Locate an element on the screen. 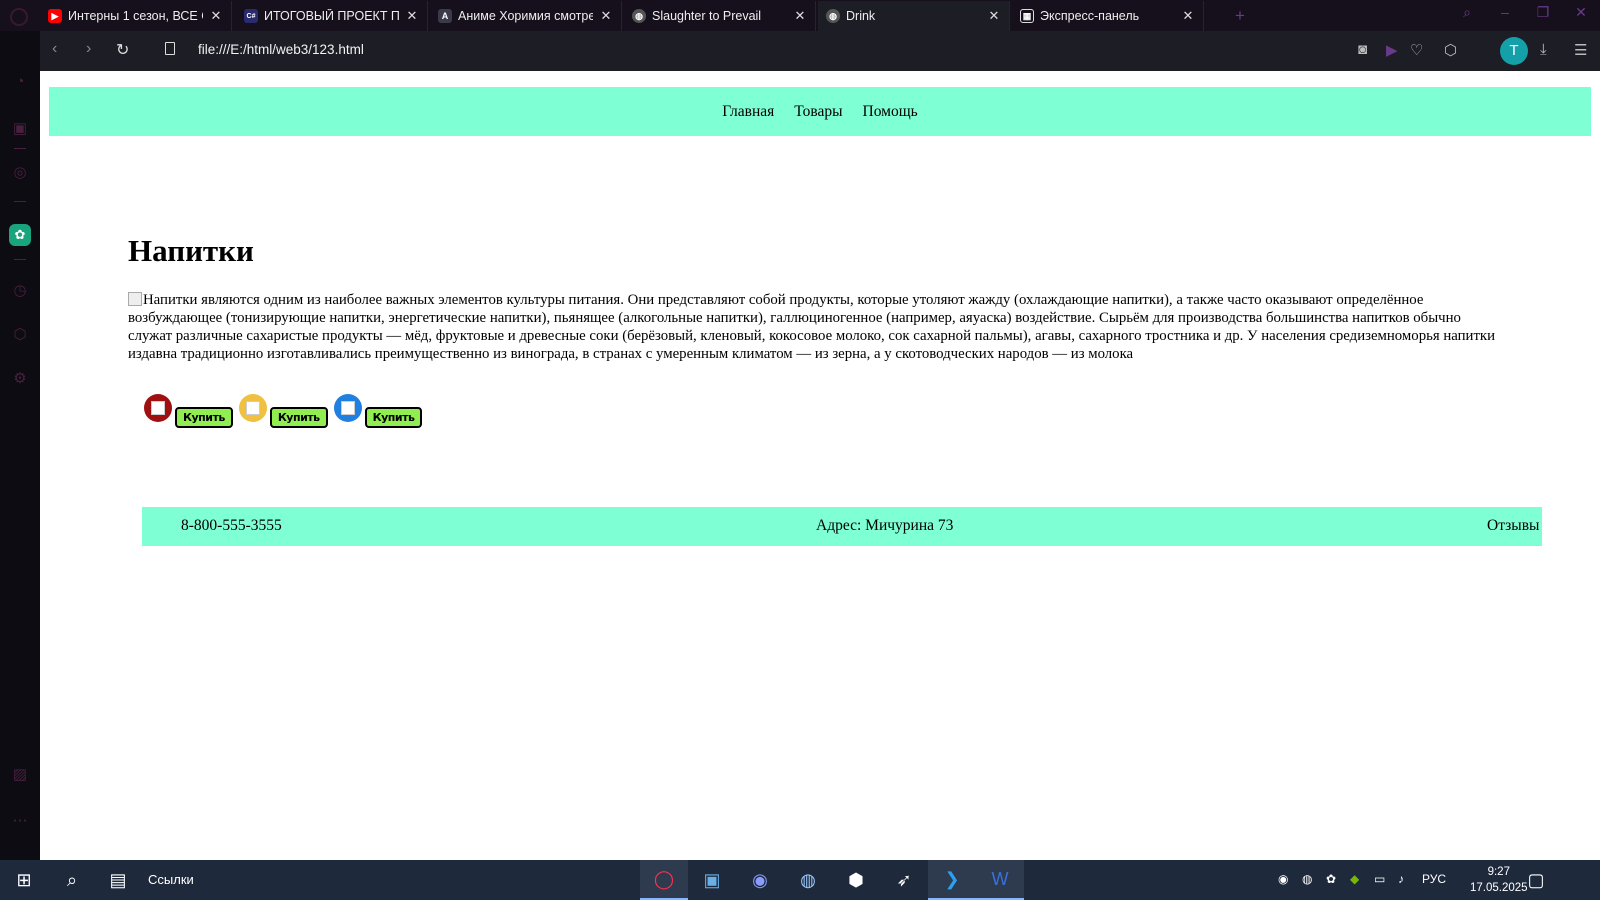 The height and width of the screenshot is (900, 1600). history-icon: ◷ is located at coordinates (20, 291).